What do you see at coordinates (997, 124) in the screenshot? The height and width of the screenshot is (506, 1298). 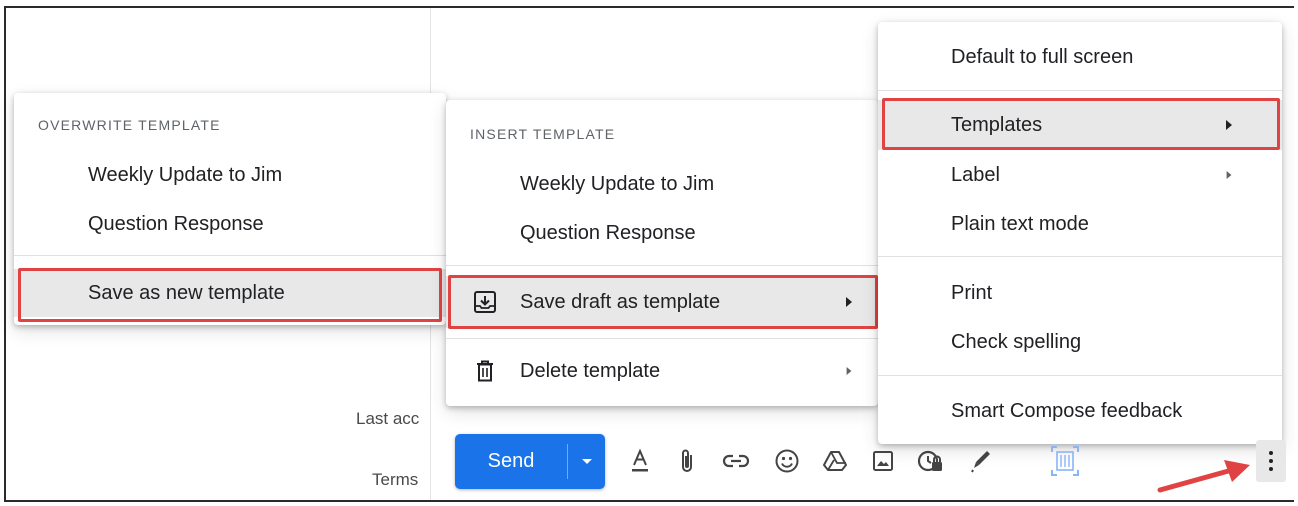 I see `templates-label: Templates` at bounding box center [997, 124].